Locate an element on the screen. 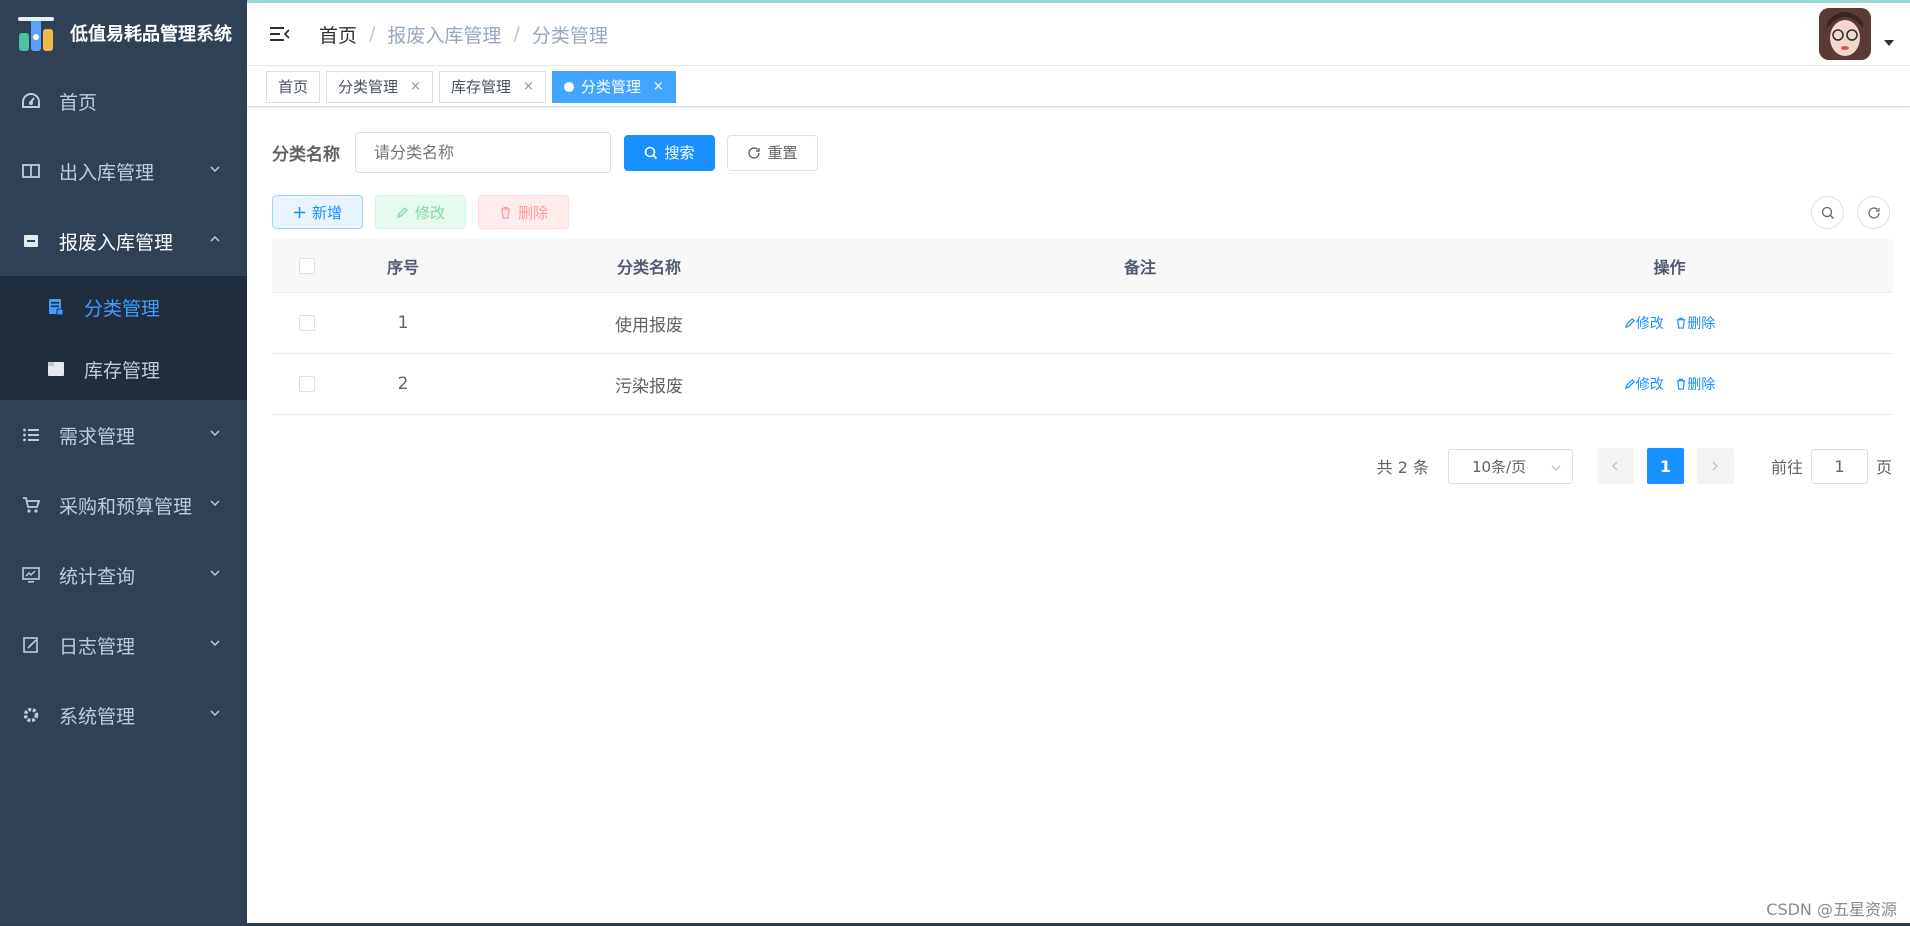 The width and height of the screenshot is (1910, 926). add-button: 新增 is located at coordinates (317, 212).